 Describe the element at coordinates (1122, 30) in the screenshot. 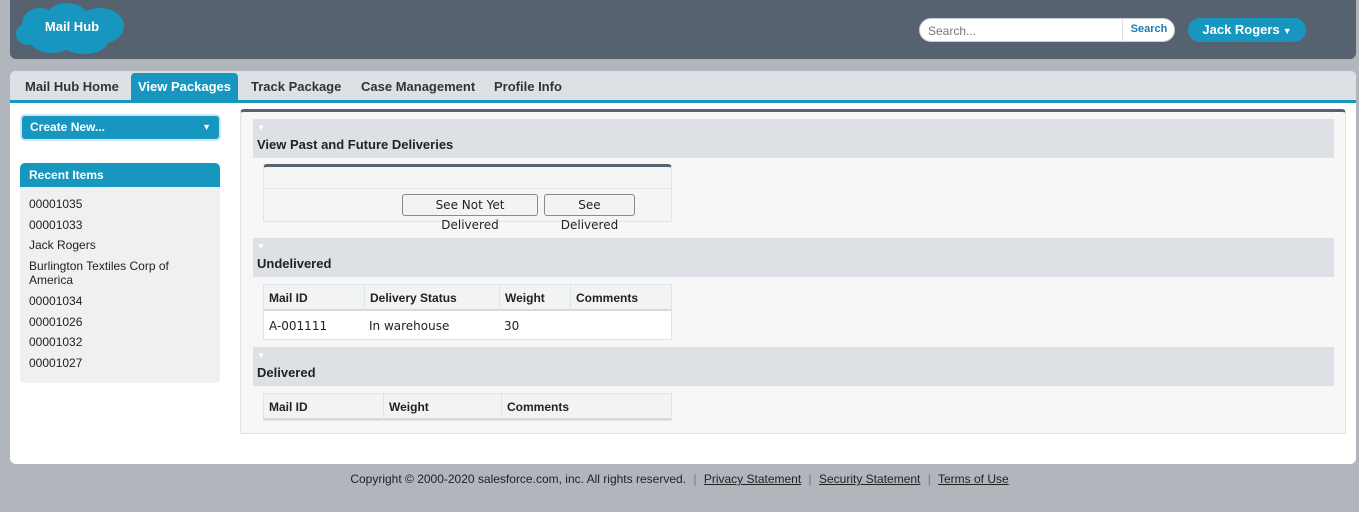

I see `search-divider` at that location.